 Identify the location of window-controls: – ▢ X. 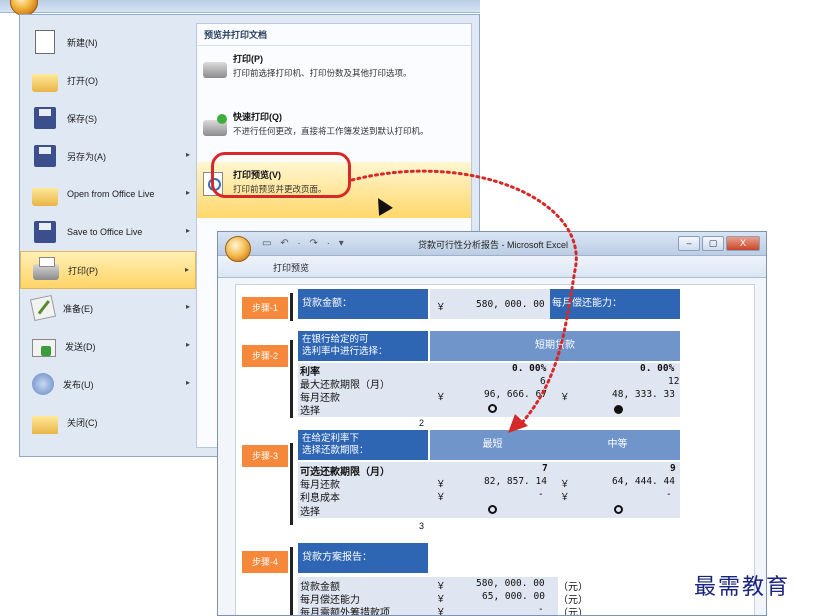
(719, 243).